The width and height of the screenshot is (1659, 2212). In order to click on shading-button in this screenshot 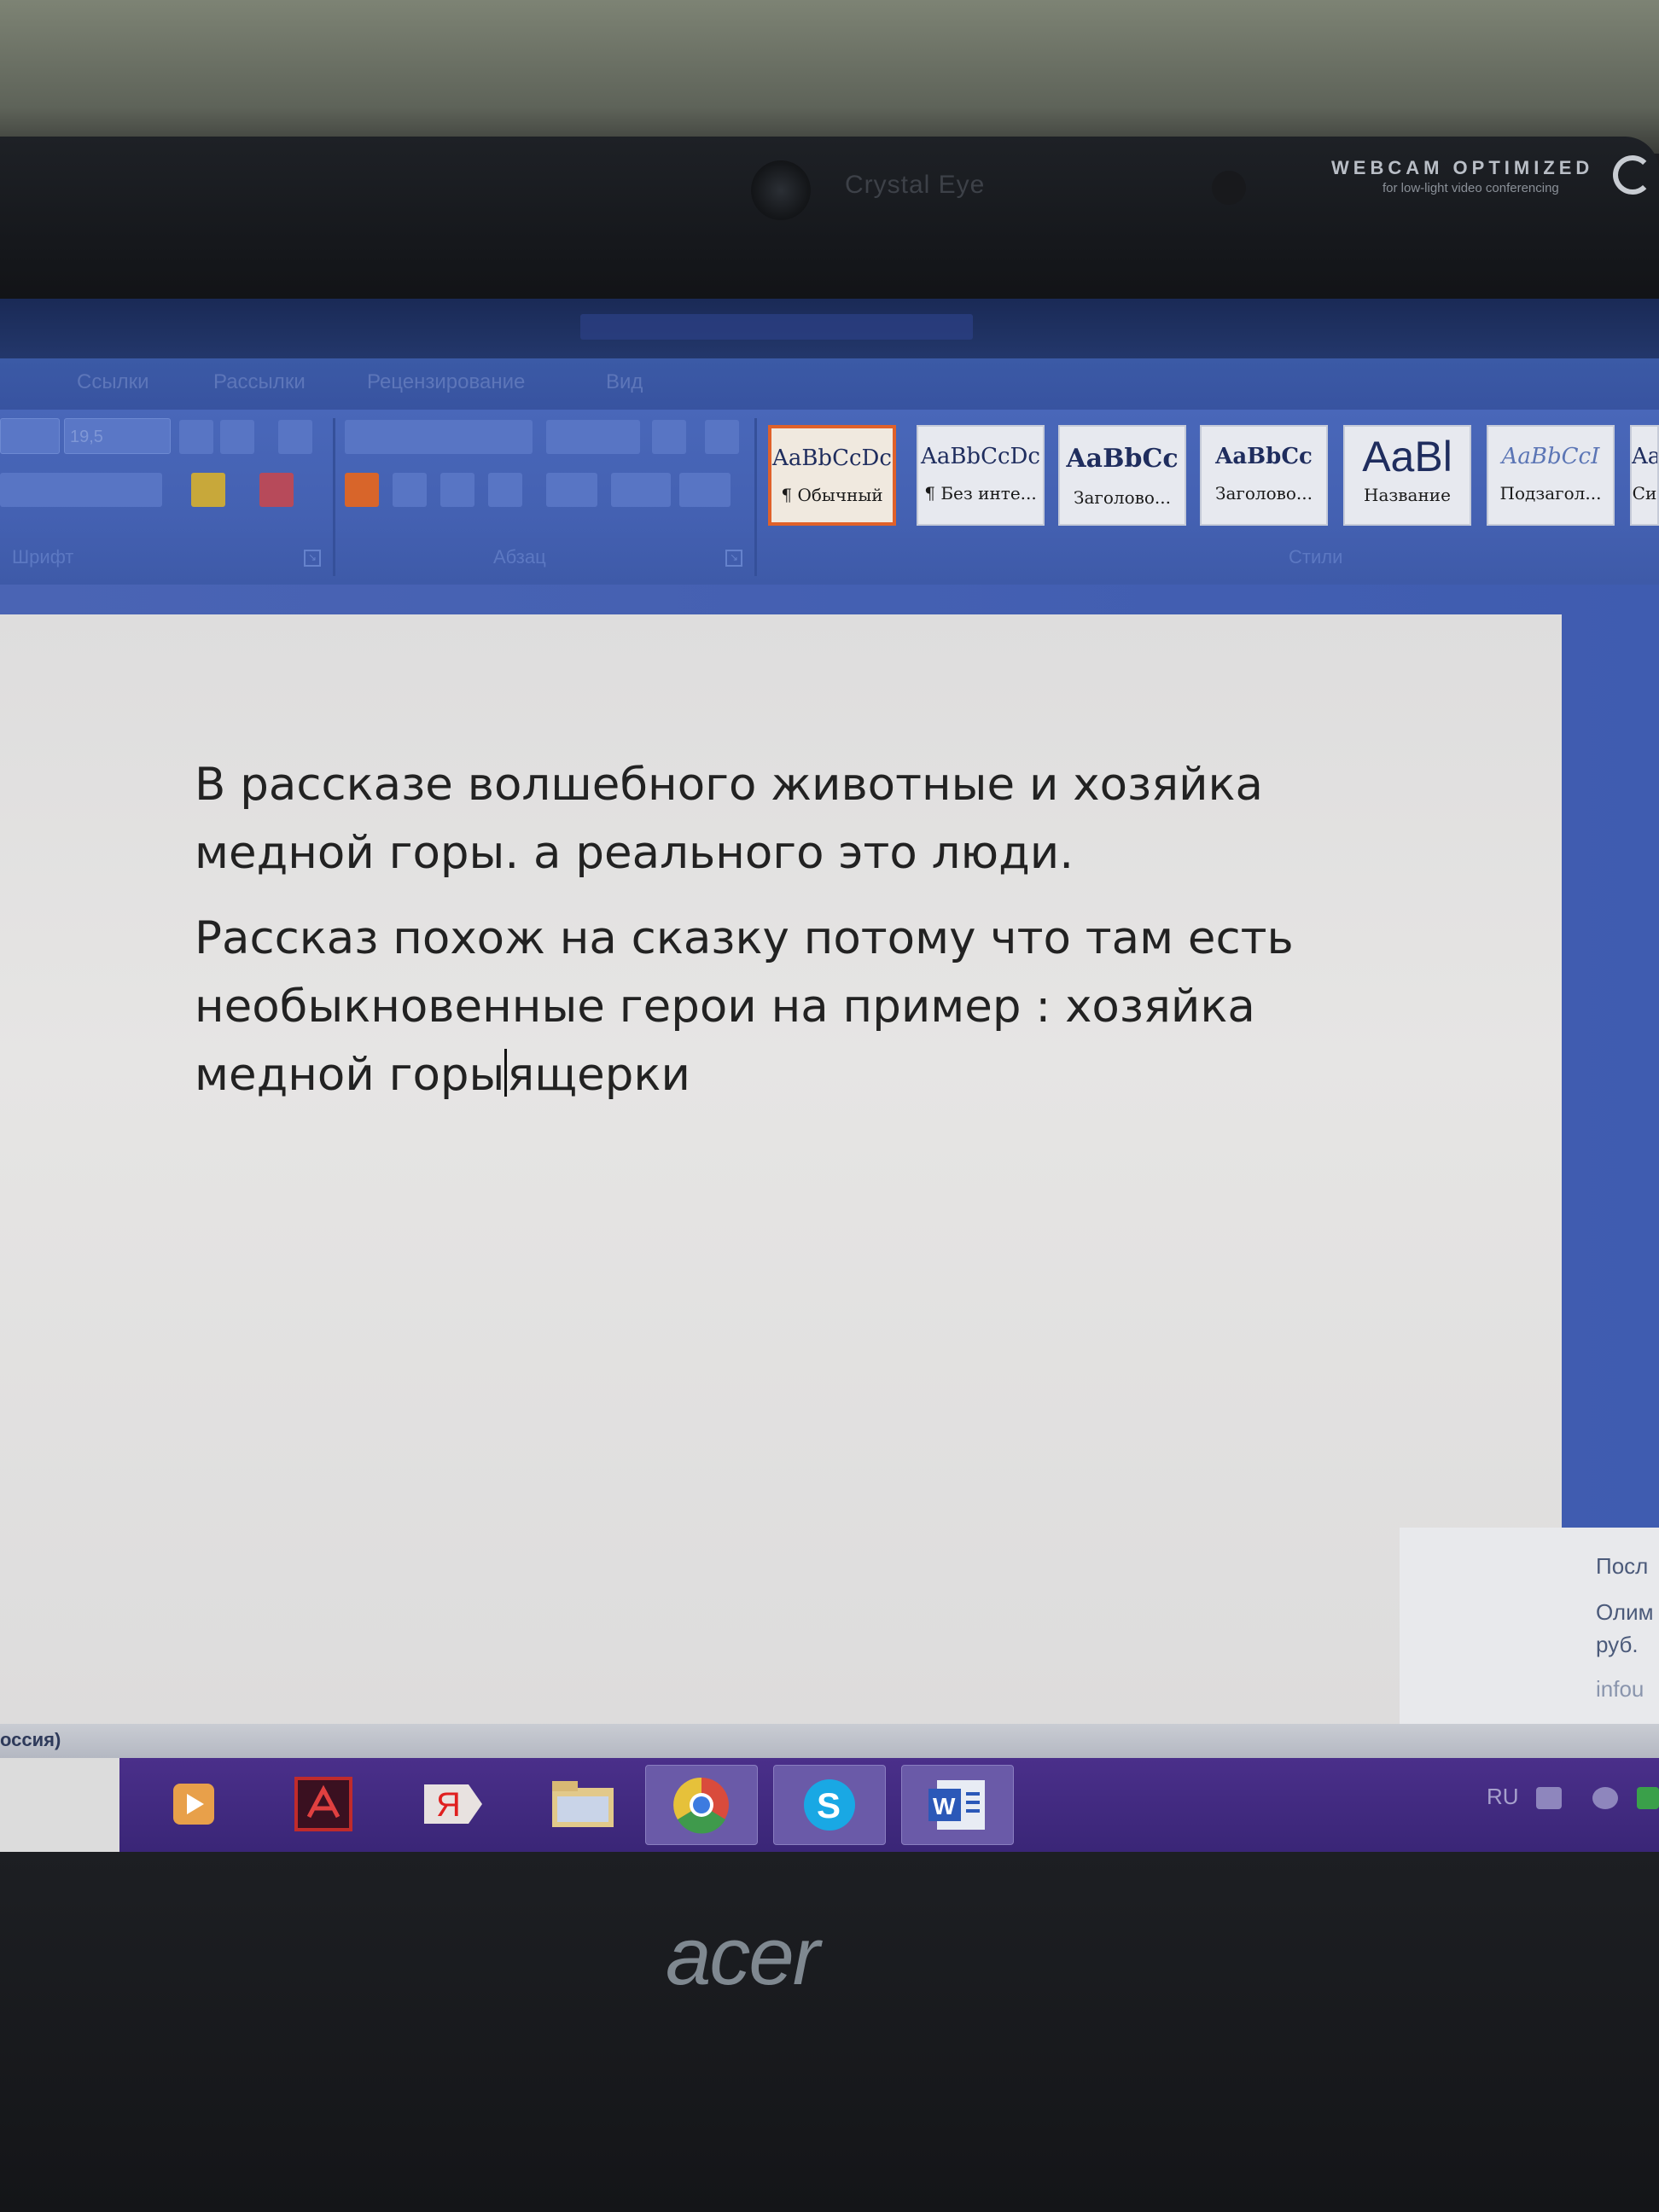, I will do `click(641, 490)`.